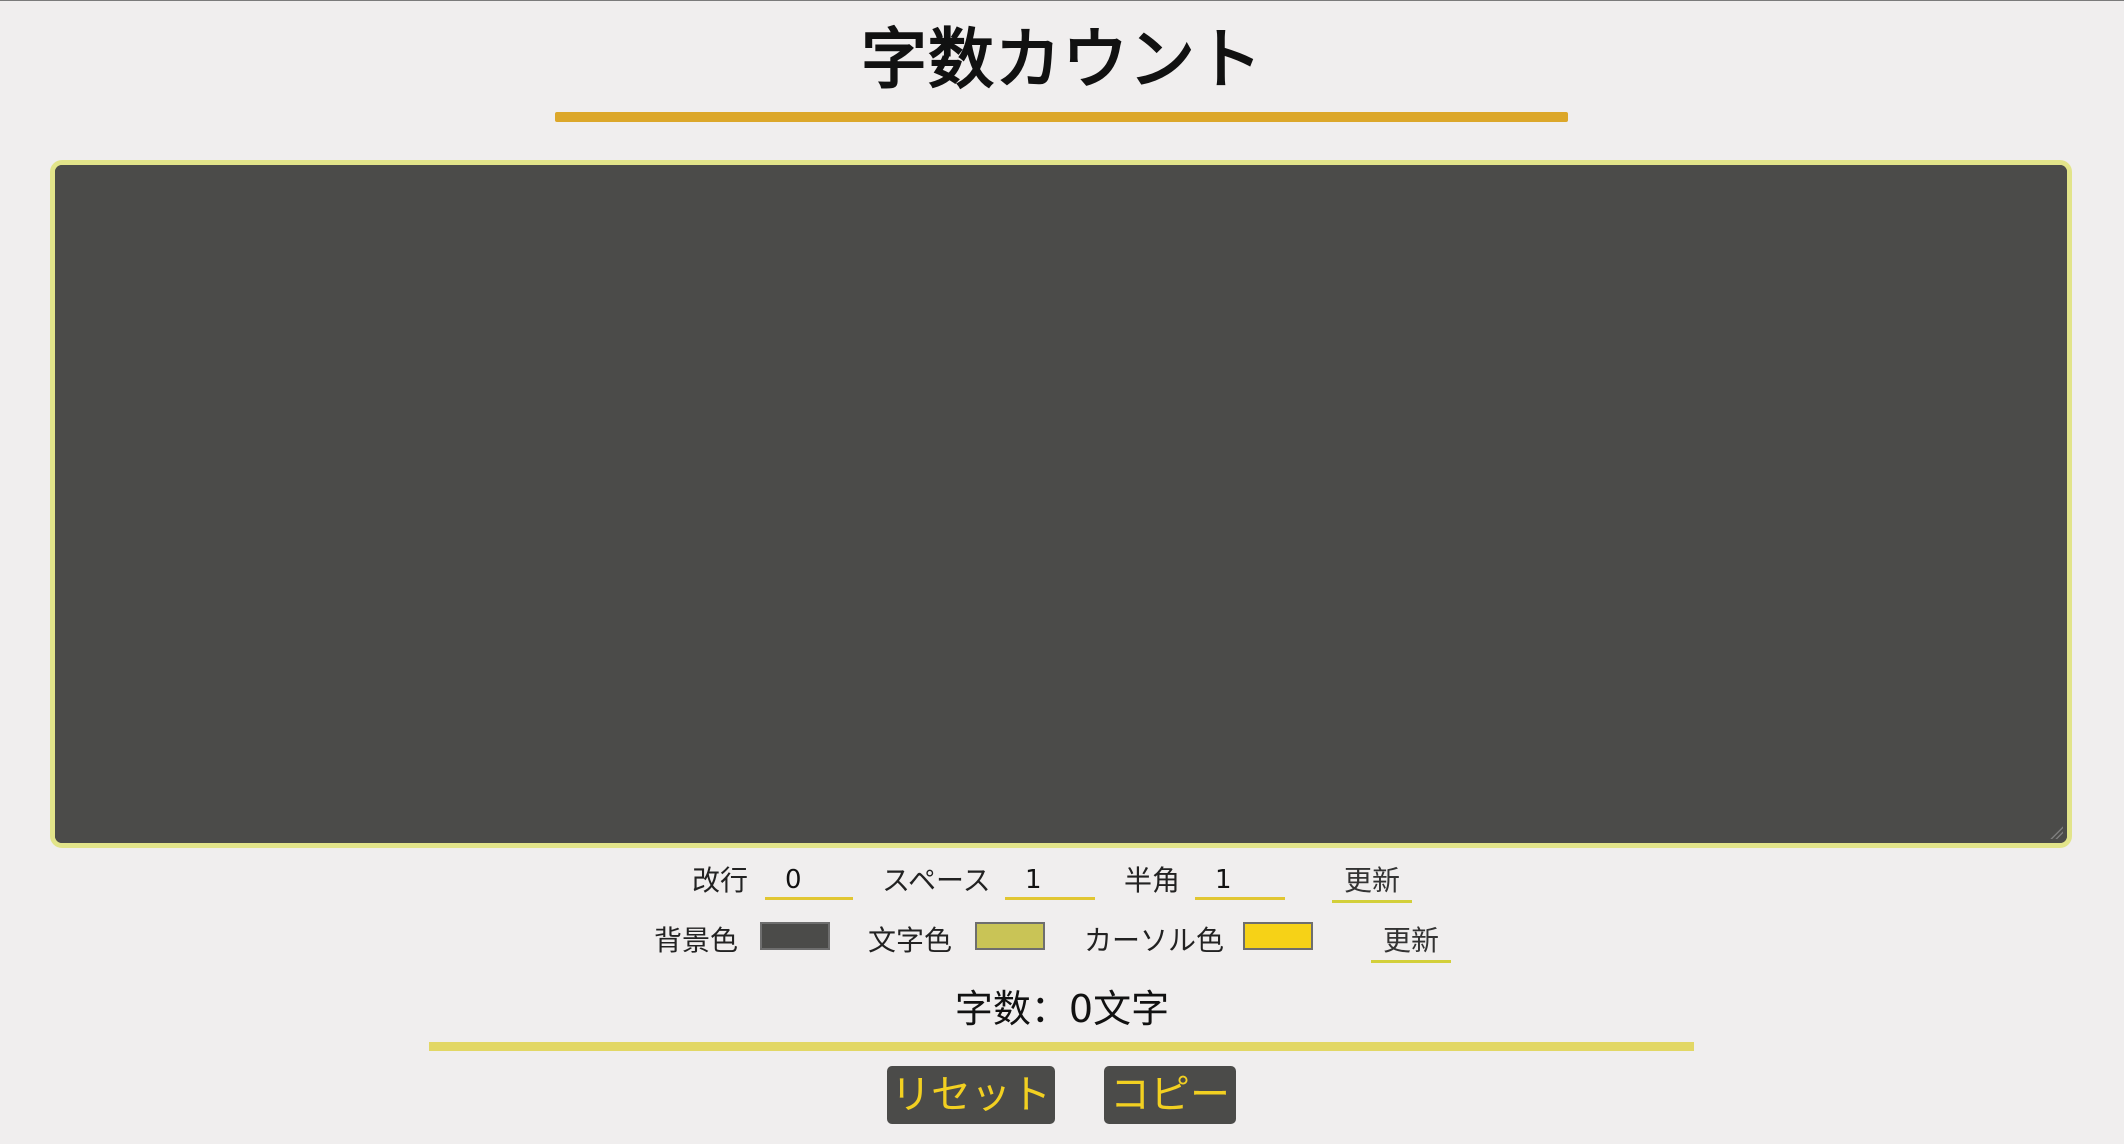 The height and width of the screenshot is (1144, 2124). Describe the element at coordinates (1061, 117) in the screenshot. I see `title-underline` at that location.